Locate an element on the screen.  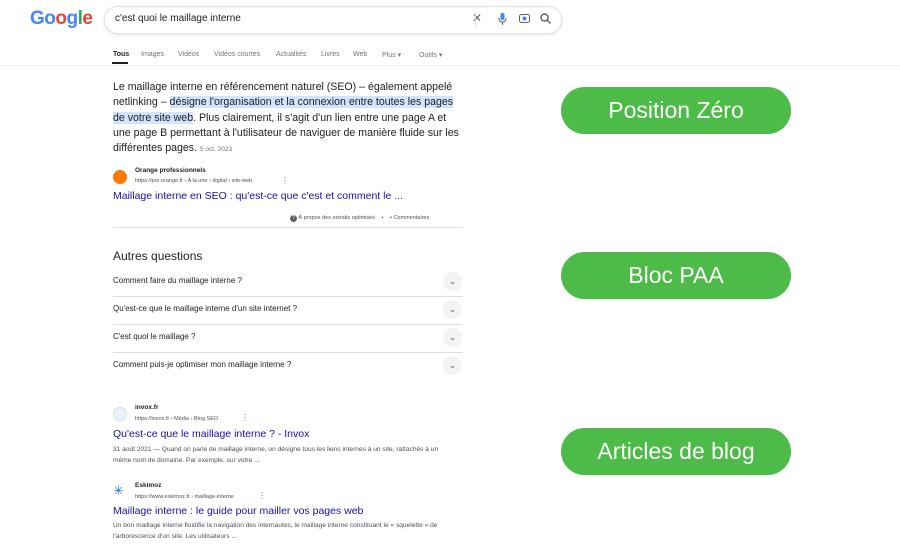
paa-item: Comment faire du maillage interne ? ⌄ is located at coordinates (287, 282).